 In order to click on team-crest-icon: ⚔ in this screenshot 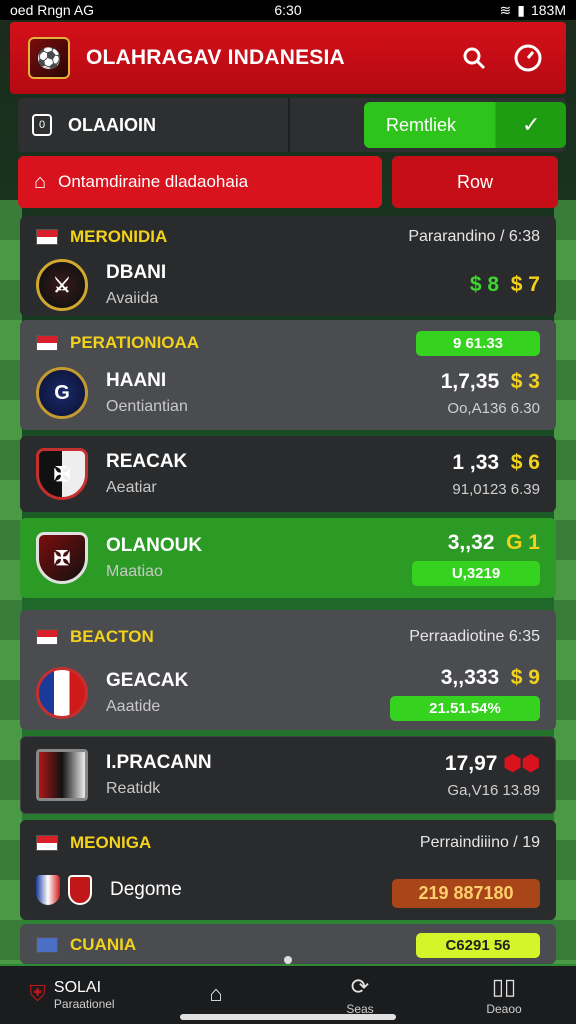, I will do `click(62, 285)`.